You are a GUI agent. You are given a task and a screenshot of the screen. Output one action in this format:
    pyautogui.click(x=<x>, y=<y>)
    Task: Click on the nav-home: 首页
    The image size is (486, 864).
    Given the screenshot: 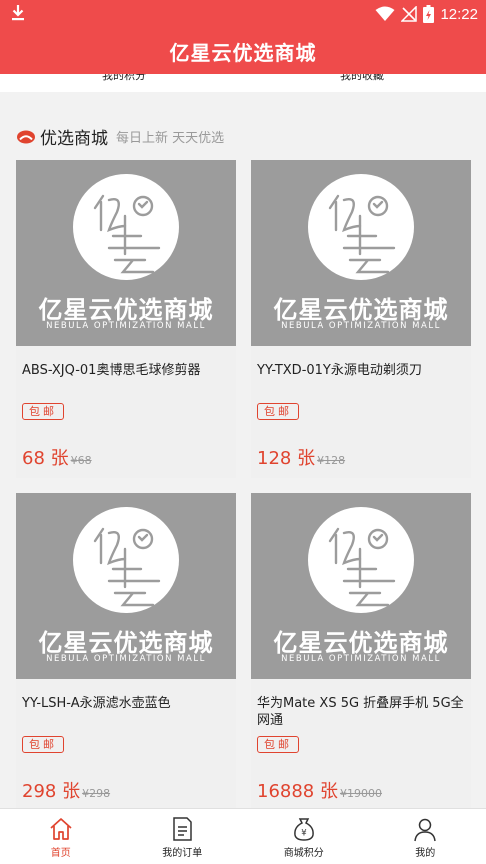 What is the action you would take?
    pyautogui.click(x=61, y=836)
    